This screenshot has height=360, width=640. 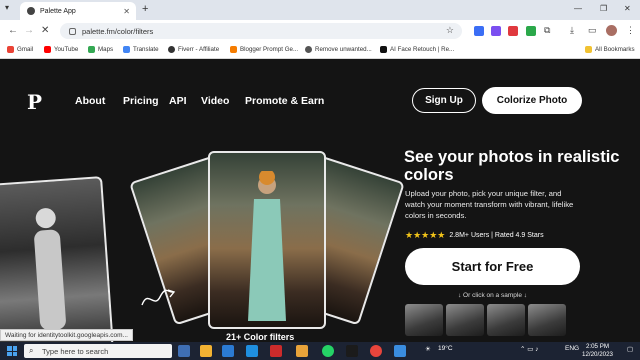 What do you see at coordinates (184, 351) in the screenshot?
I see `taskview-icon` at bounding box center [184, 351].